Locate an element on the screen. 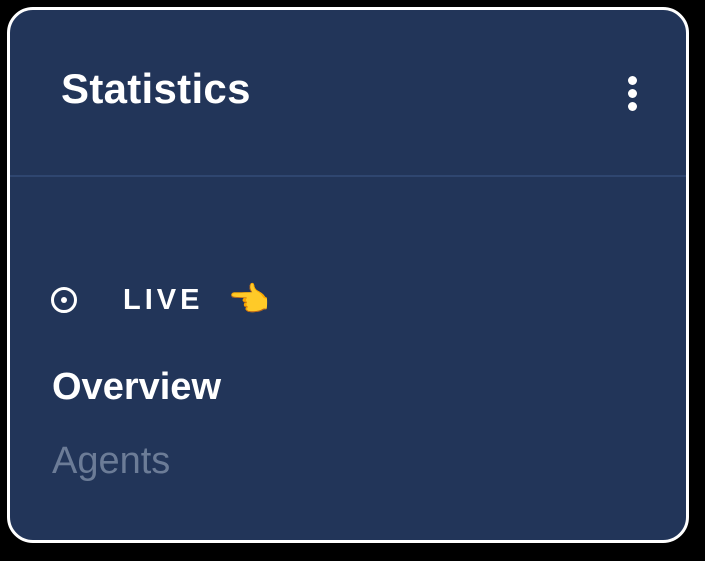  pointing-hand-icon: 👈 is located at coordinates (248, 300).